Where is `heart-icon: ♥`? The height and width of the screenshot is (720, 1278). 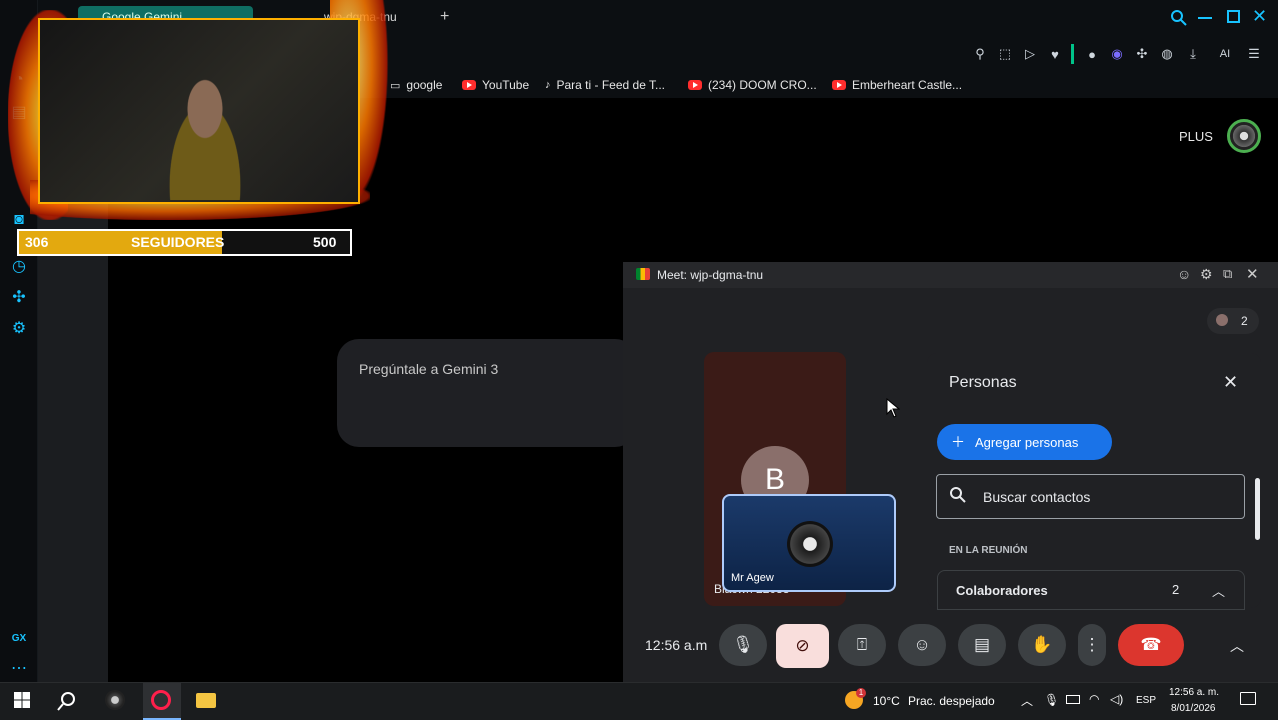 heart-icon: ♥ is located at coordinates (1055, 54).